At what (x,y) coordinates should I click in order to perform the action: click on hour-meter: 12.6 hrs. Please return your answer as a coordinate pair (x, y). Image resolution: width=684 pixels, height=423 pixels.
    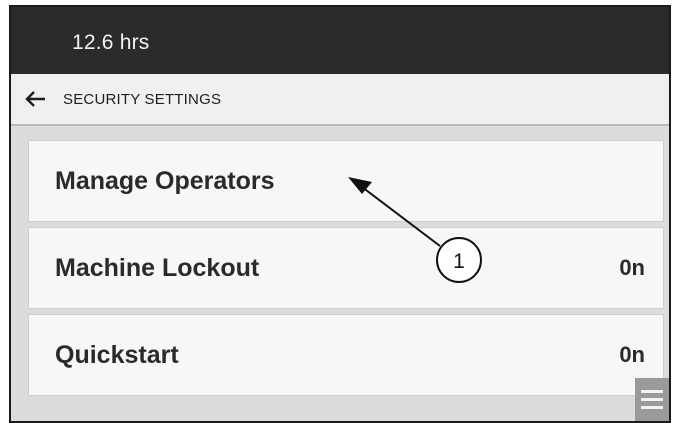
    Looking at the image, I should click on (111, 42).